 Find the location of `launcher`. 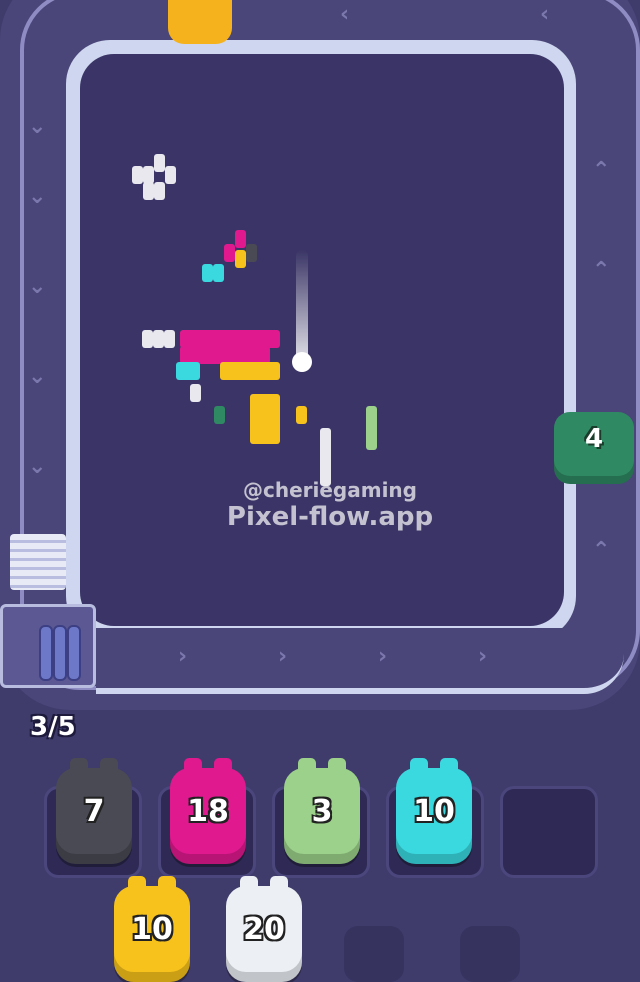

launcher is located at coordinates (48, 646).